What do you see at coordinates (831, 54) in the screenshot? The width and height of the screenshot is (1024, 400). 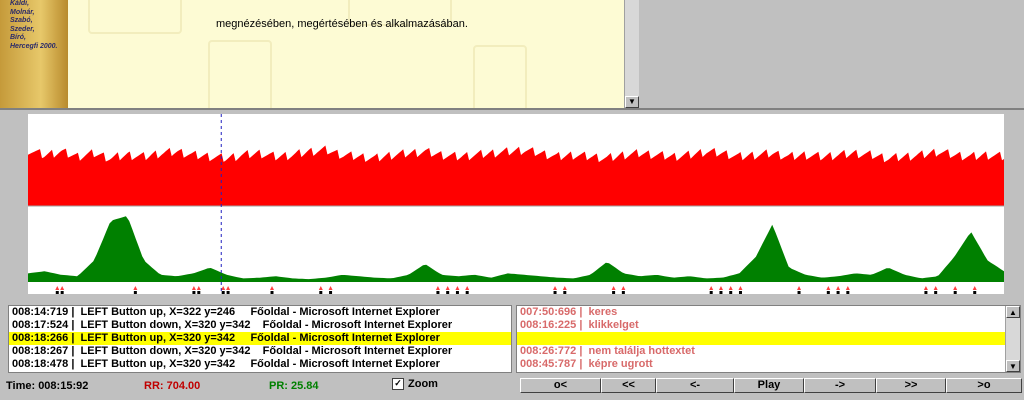 I see `empty-panel` at bounding box center [831, 54].